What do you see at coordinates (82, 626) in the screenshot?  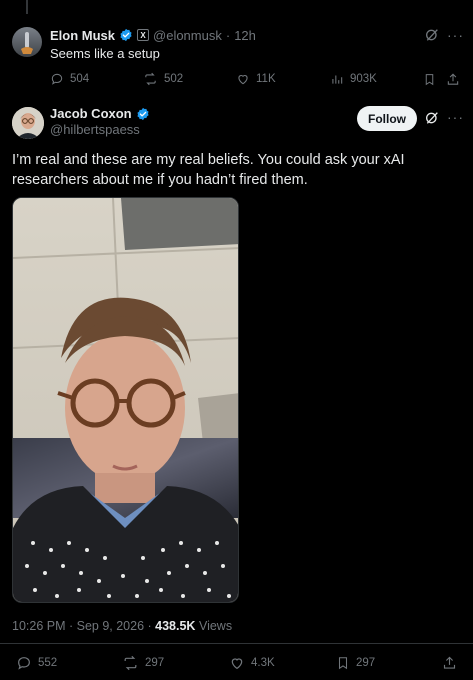 I see `timestamp: 10:26 PM · Sep 9, 2026 ·` at bounding box center [82, 626].